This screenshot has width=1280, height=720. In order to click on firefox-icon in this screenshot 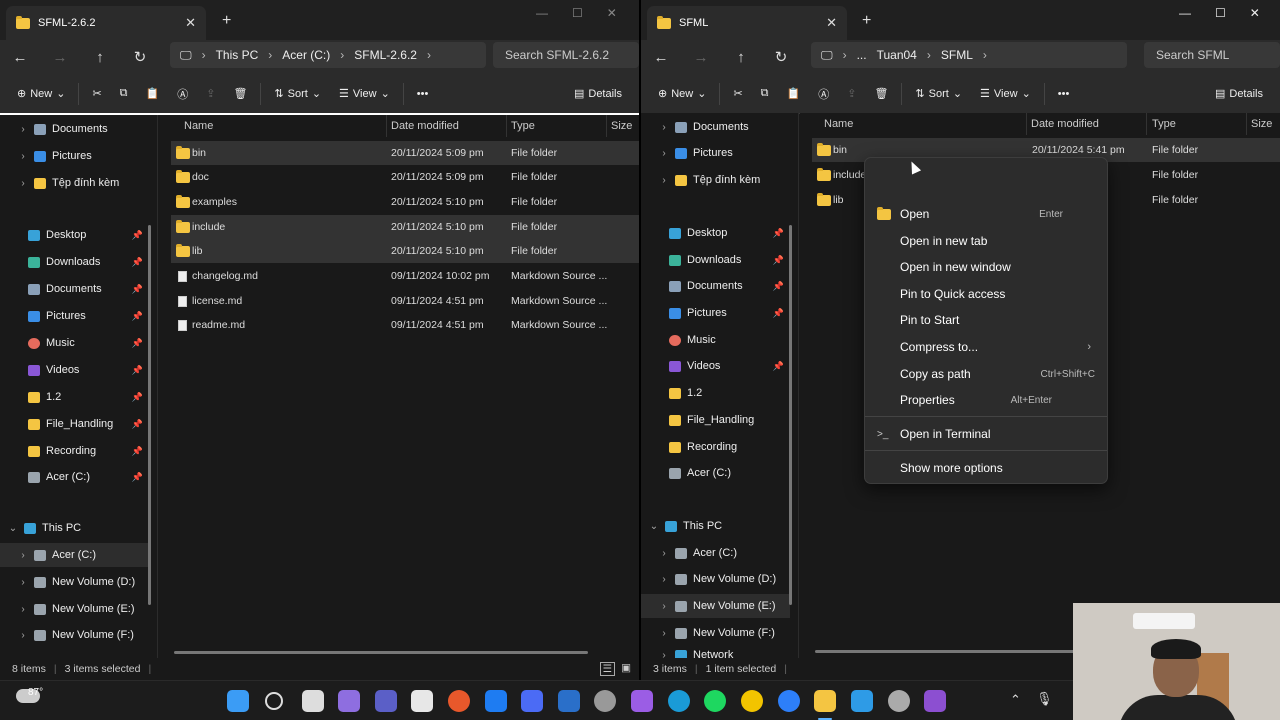, I will do `click(459, 701)`.